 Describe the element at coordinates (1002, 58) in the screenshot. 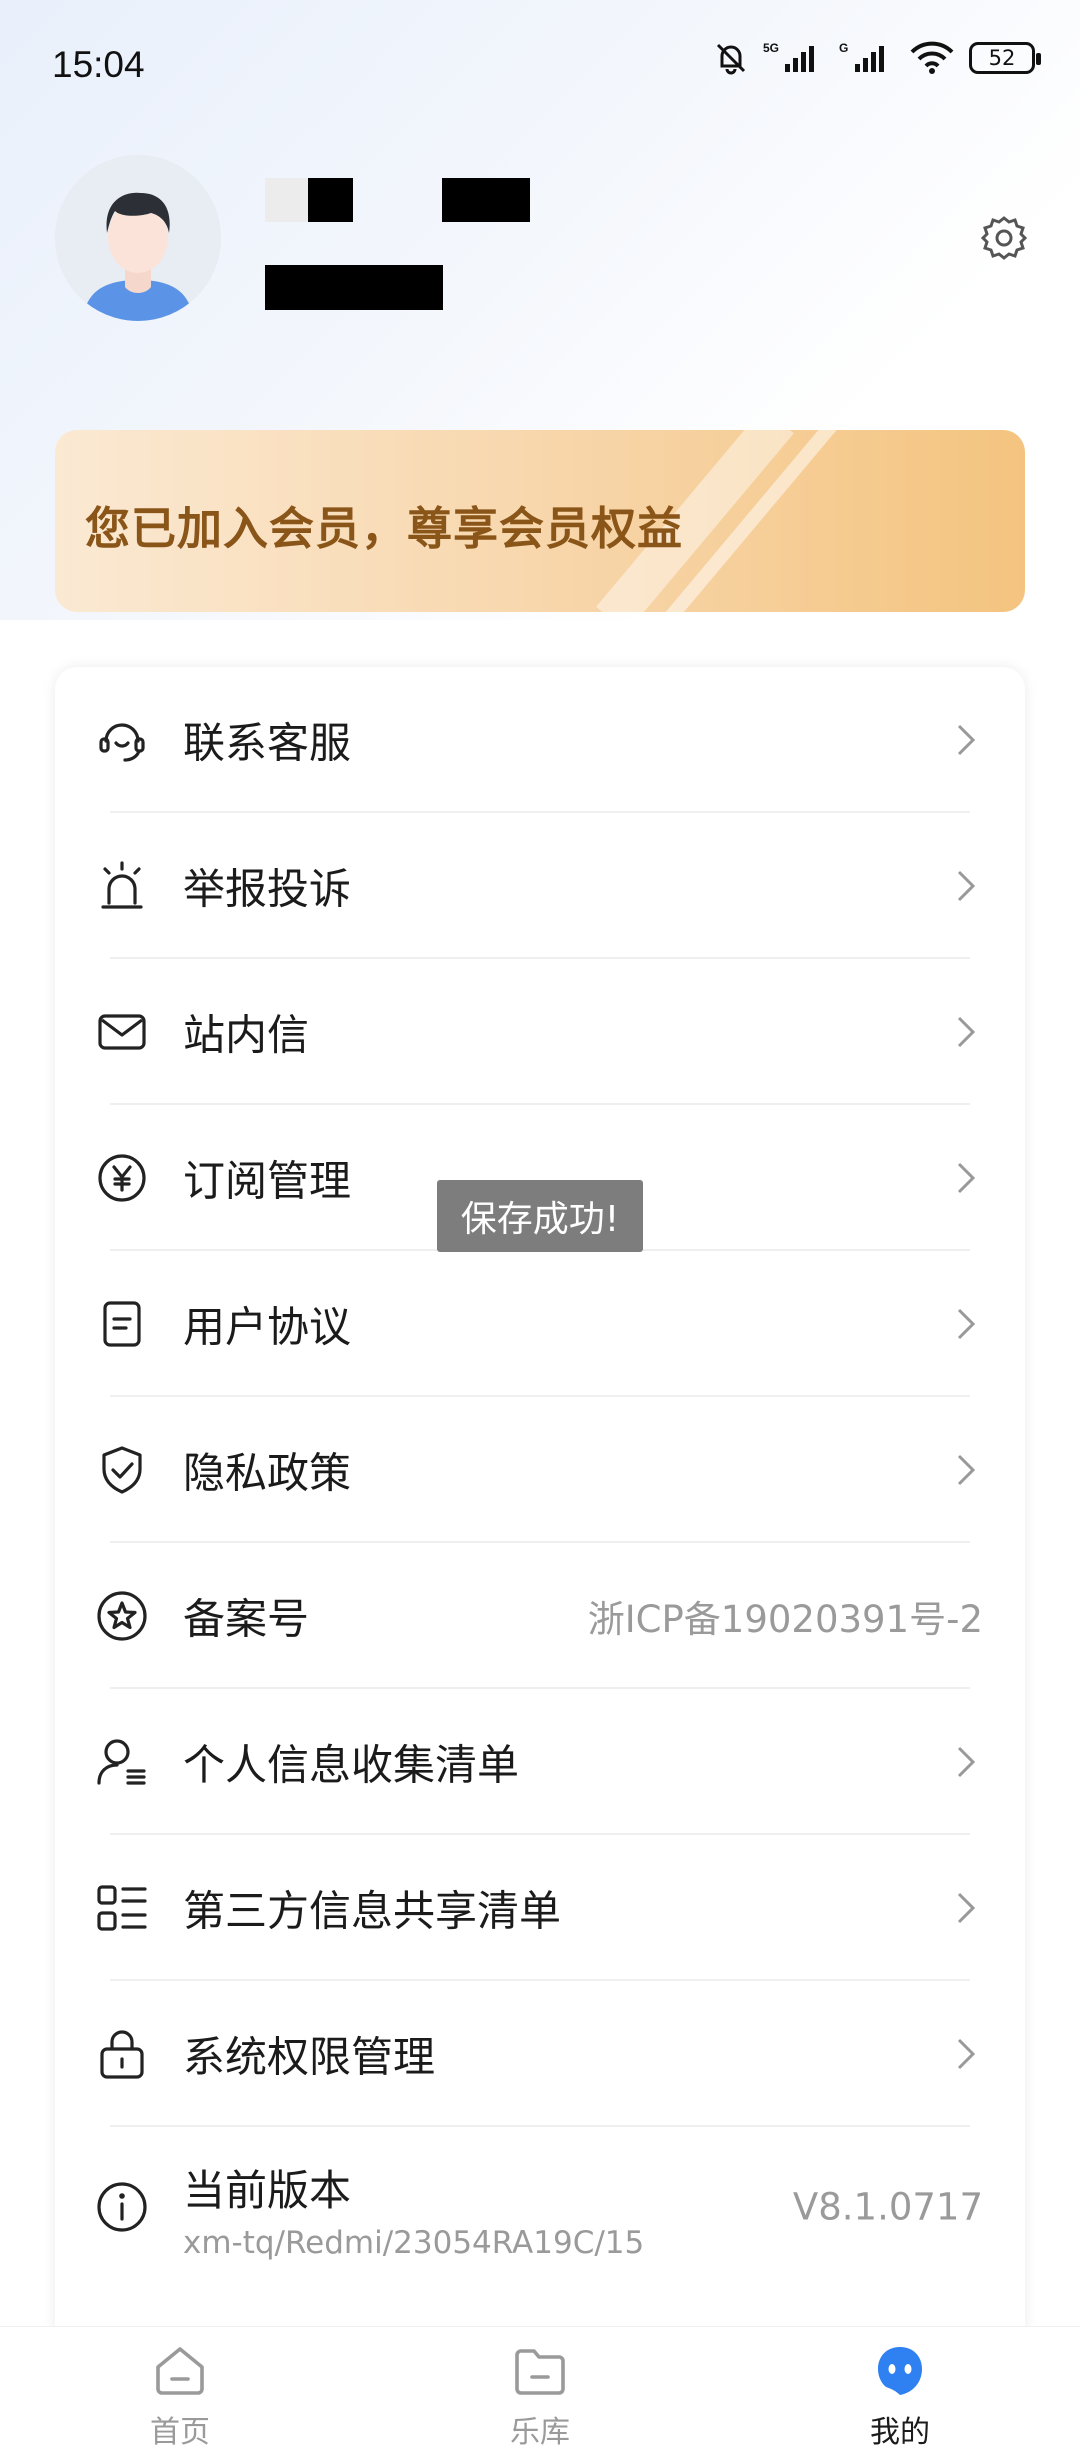

I see `battery-level: 52` at that location.